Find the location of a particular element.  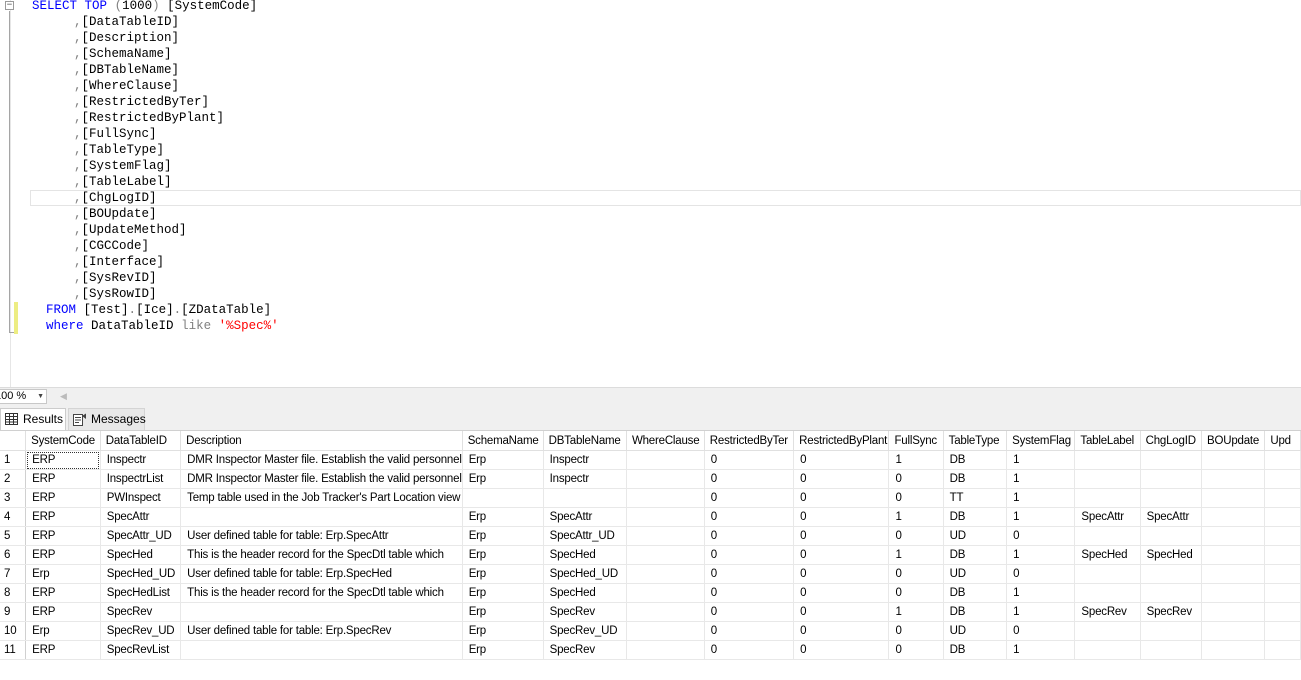

column-header: FullSync is located at coordinates (916, 441).